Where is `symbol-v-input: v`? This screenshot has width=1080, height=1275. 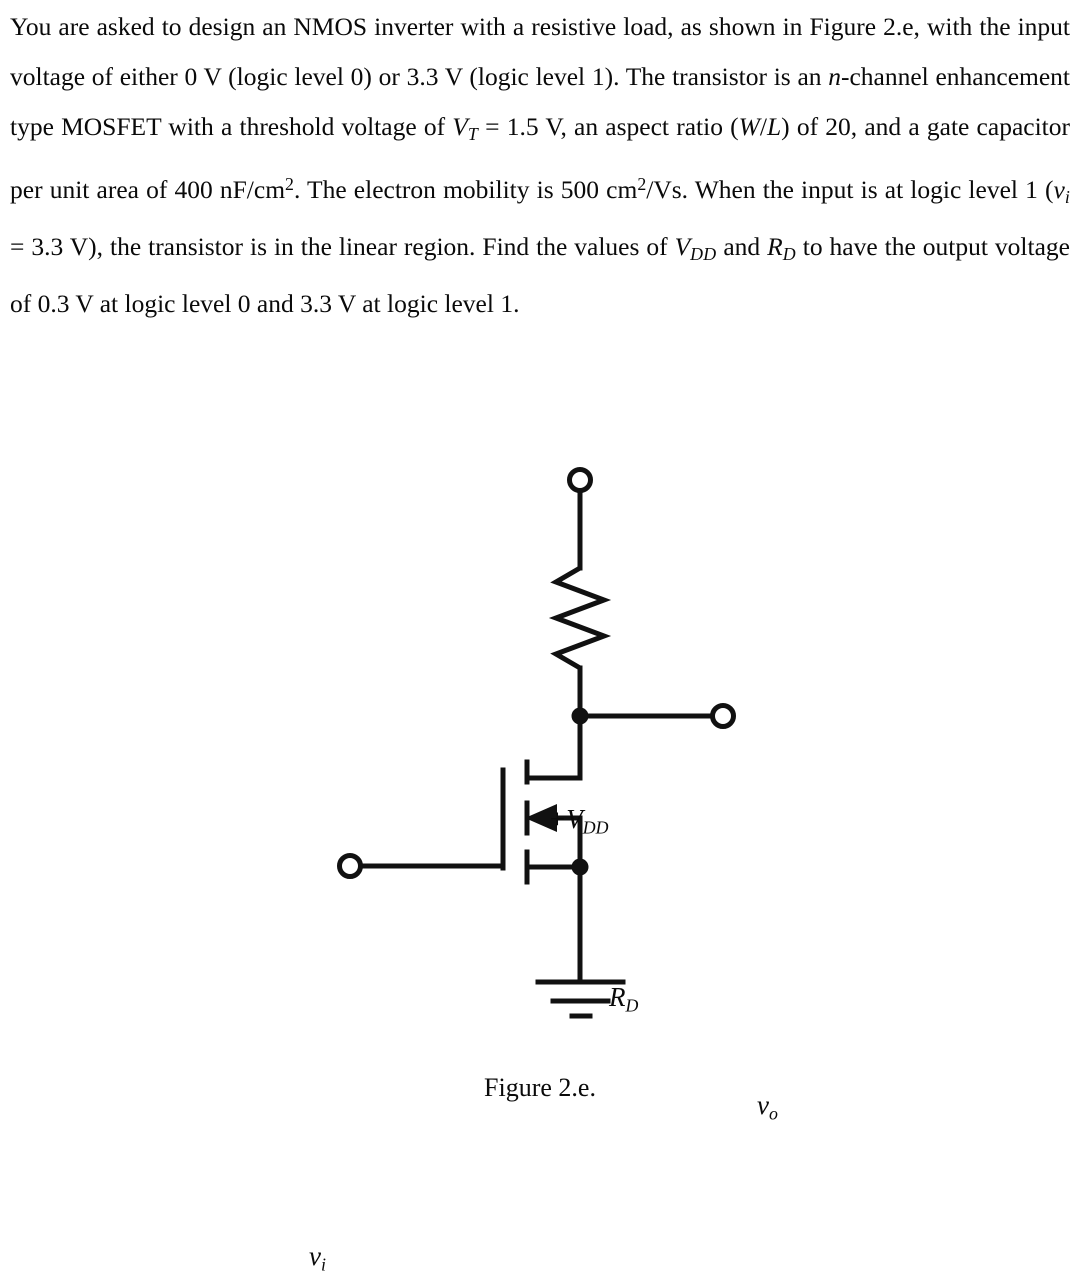 symbol-v-input: v is located at coordinates (1059, 190).